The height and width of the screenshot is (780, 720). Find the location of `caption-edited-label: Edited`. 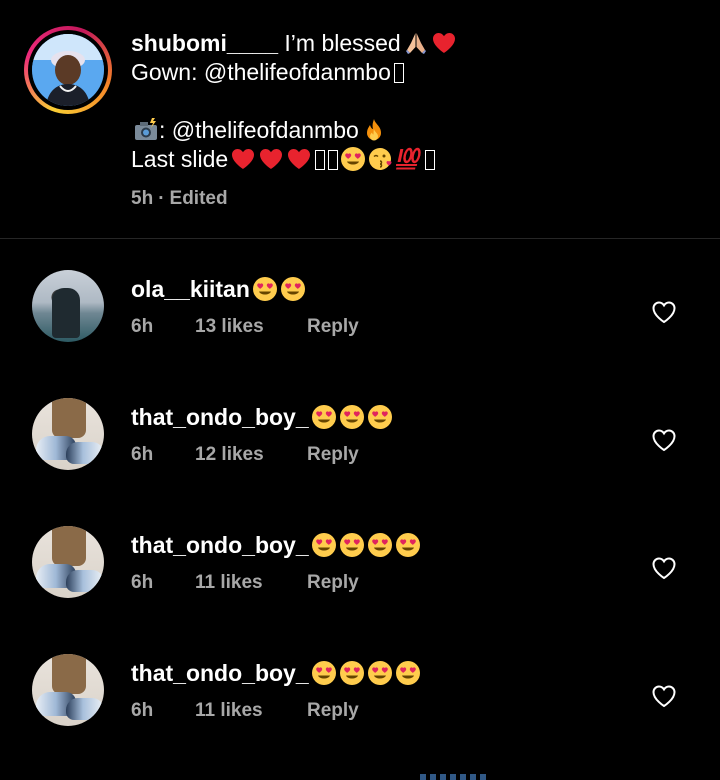

caption-edited-label: Edited is located at coordinates (198, 198).